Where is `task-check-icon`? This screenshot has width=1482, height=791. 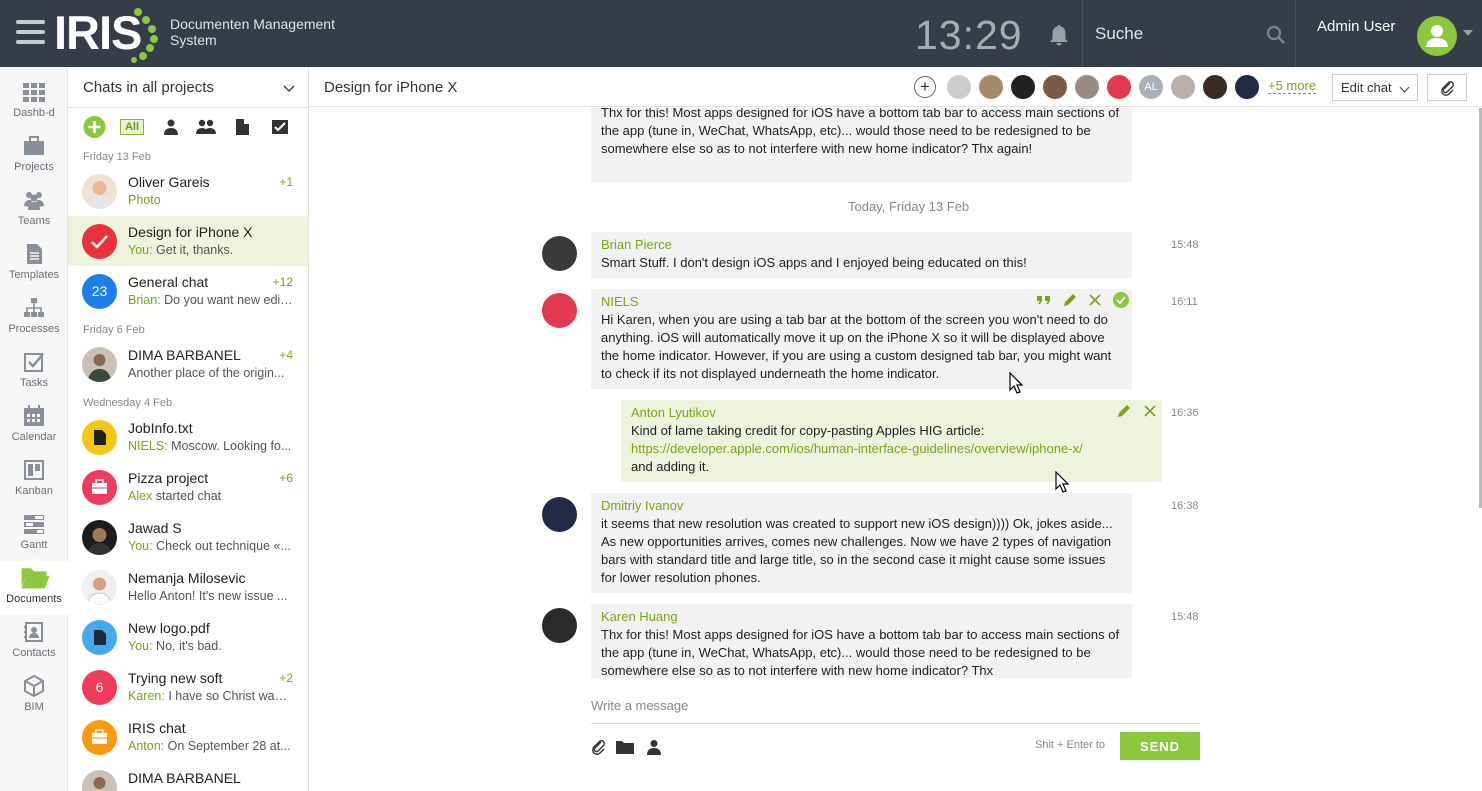 task-check-icon is located at coordinates (34, 362).